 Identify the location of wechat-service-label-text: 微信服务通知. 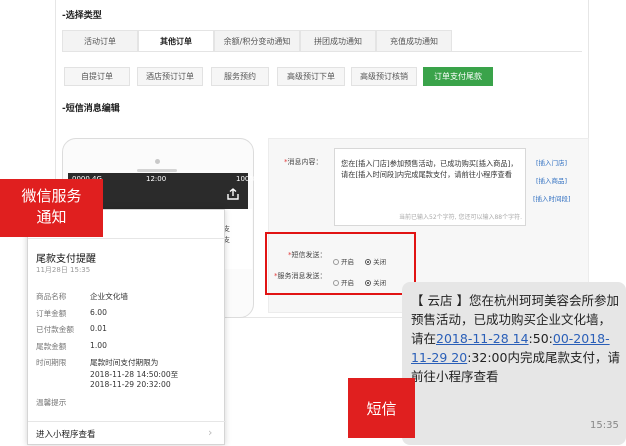
(51, 206).